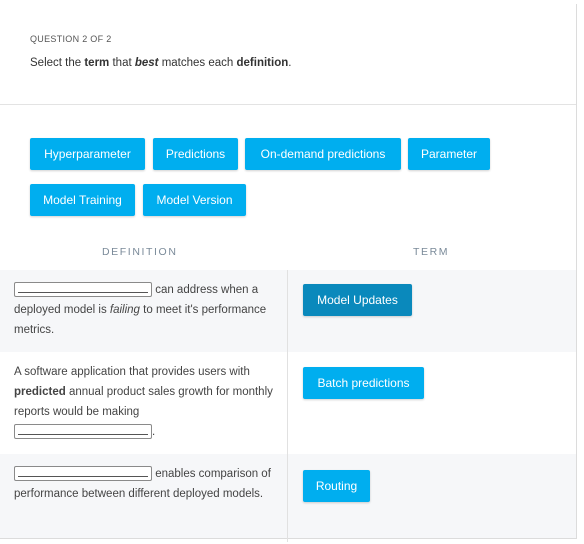 This screenshot has width=584, height=544. Describe the element at coordinates (363, 383) in the screenshot. I see `term-chip-batch-predictions: Batch predictions` at that location.